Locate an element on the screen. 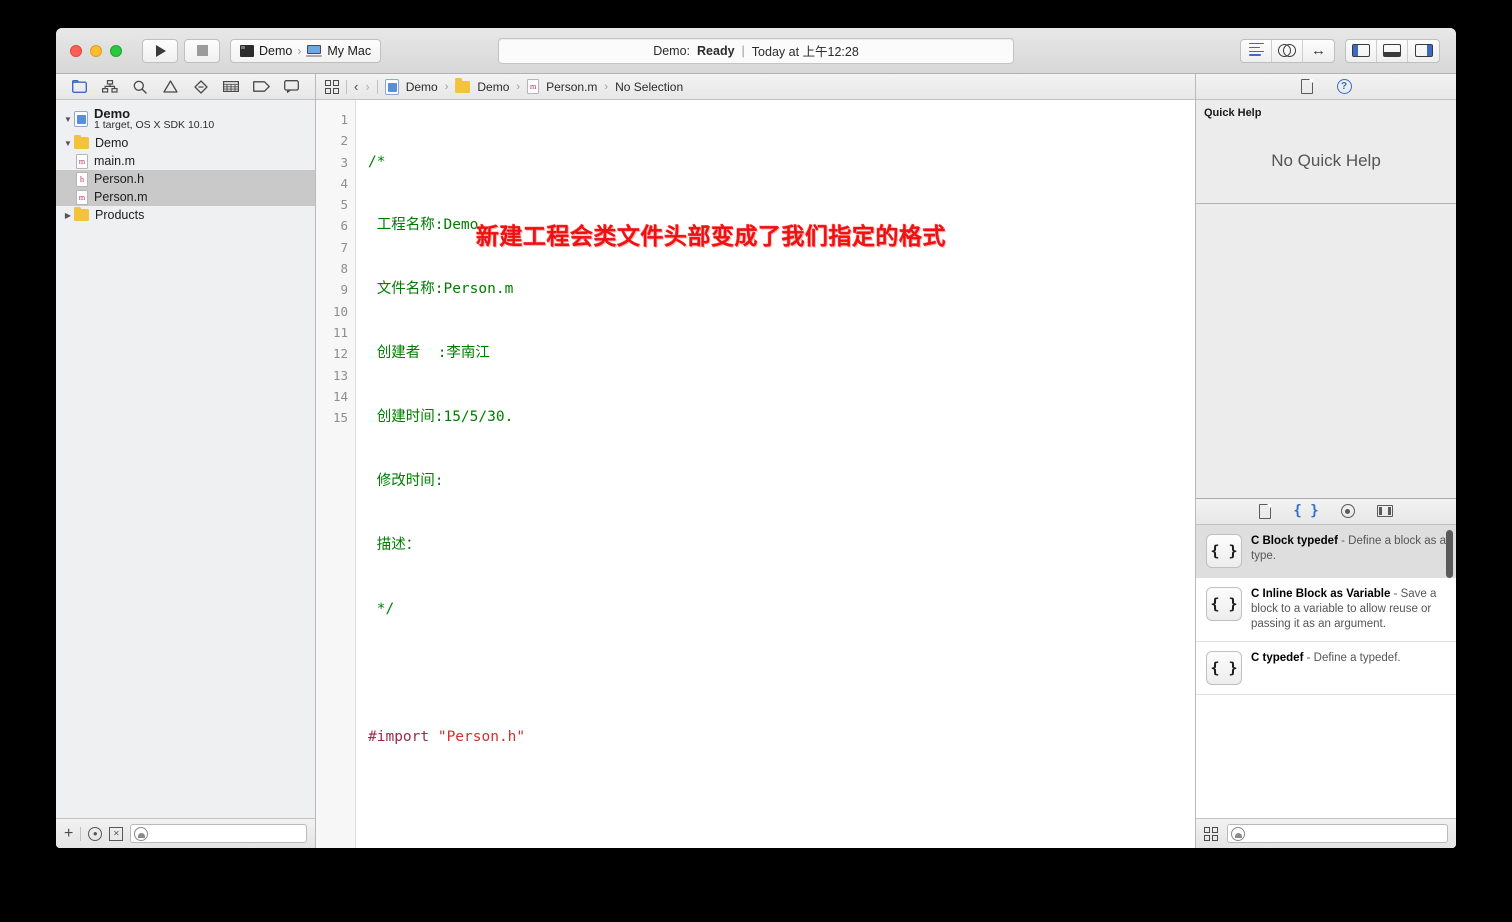 The height and width of the screenshot is (922, 1512). jumpbar-divider is located at coordinates (346, 86).